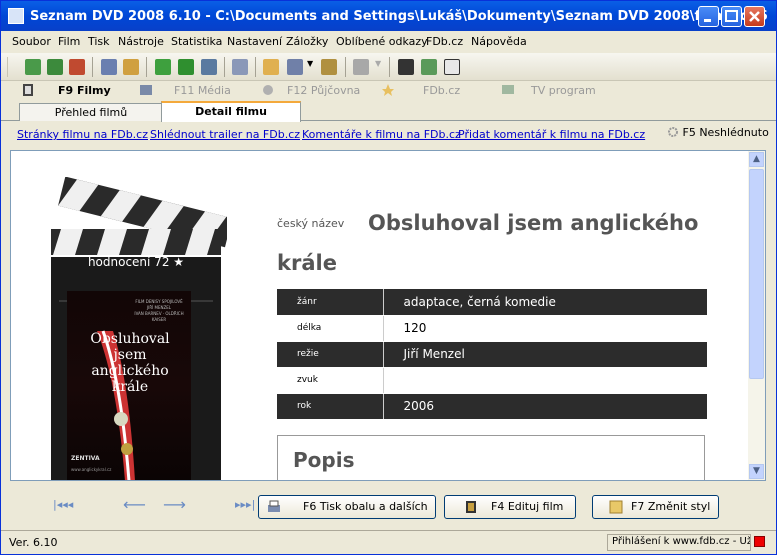 The width and height of the screenshot is (777, 555). What do you see at coordinates (544, 406) in the screenshot?
I see `field-value: 2006` at bounding box center [544, 406].